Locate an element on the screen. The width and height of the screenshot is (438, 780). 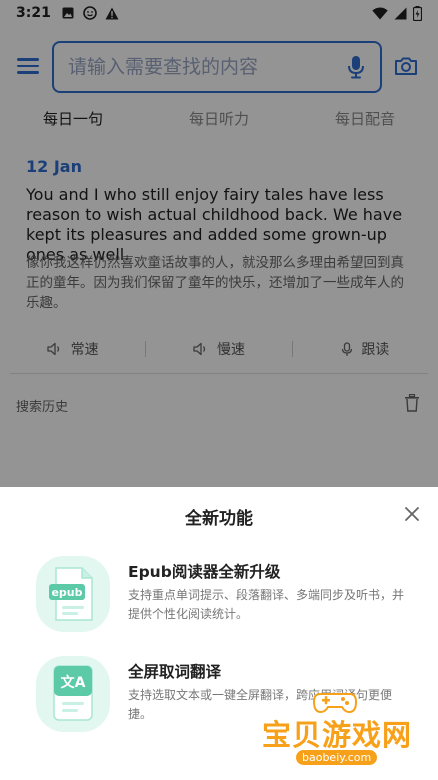
feature-title: Epub阅读器全新升级 is located at coordinates (204, 572).